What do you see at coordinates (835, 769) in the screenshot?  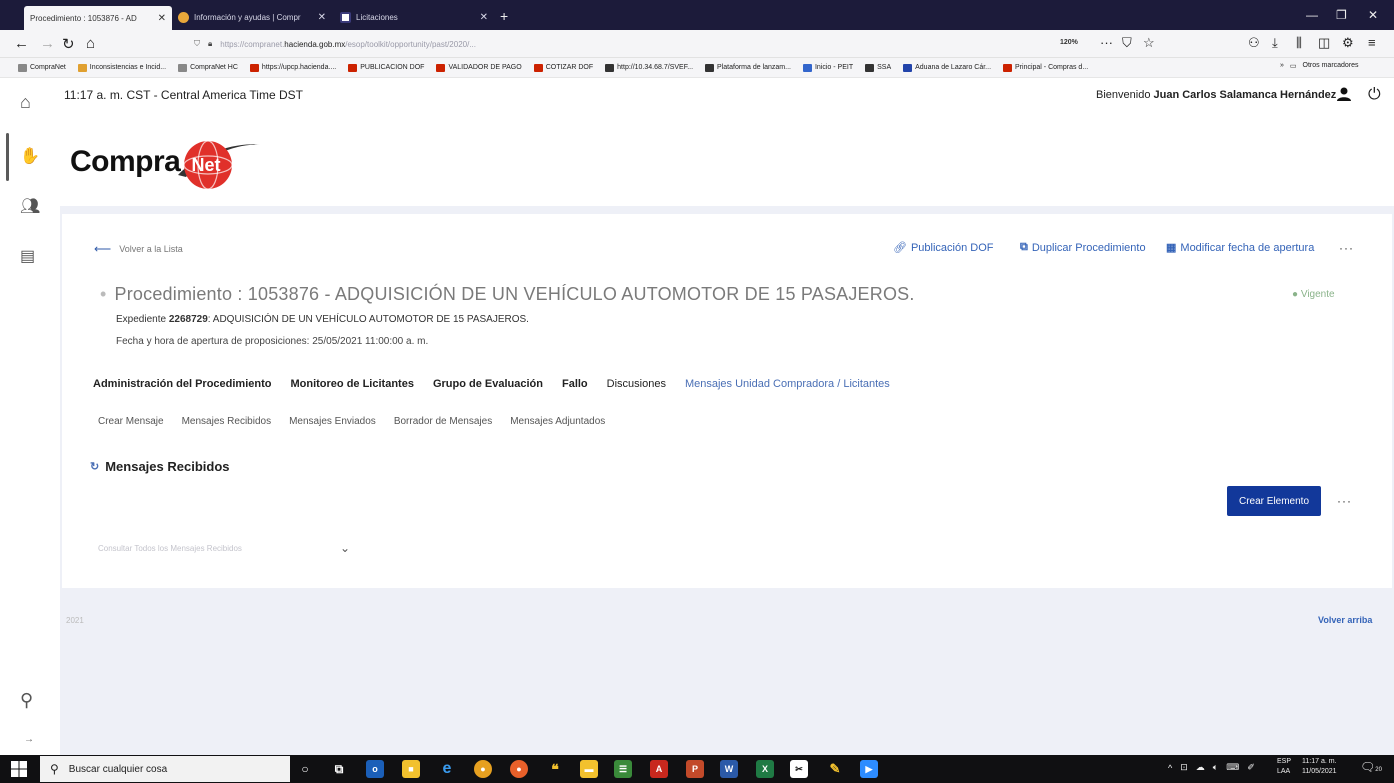 I see `paint-icon: ✎` at bounding box center [835, 769].